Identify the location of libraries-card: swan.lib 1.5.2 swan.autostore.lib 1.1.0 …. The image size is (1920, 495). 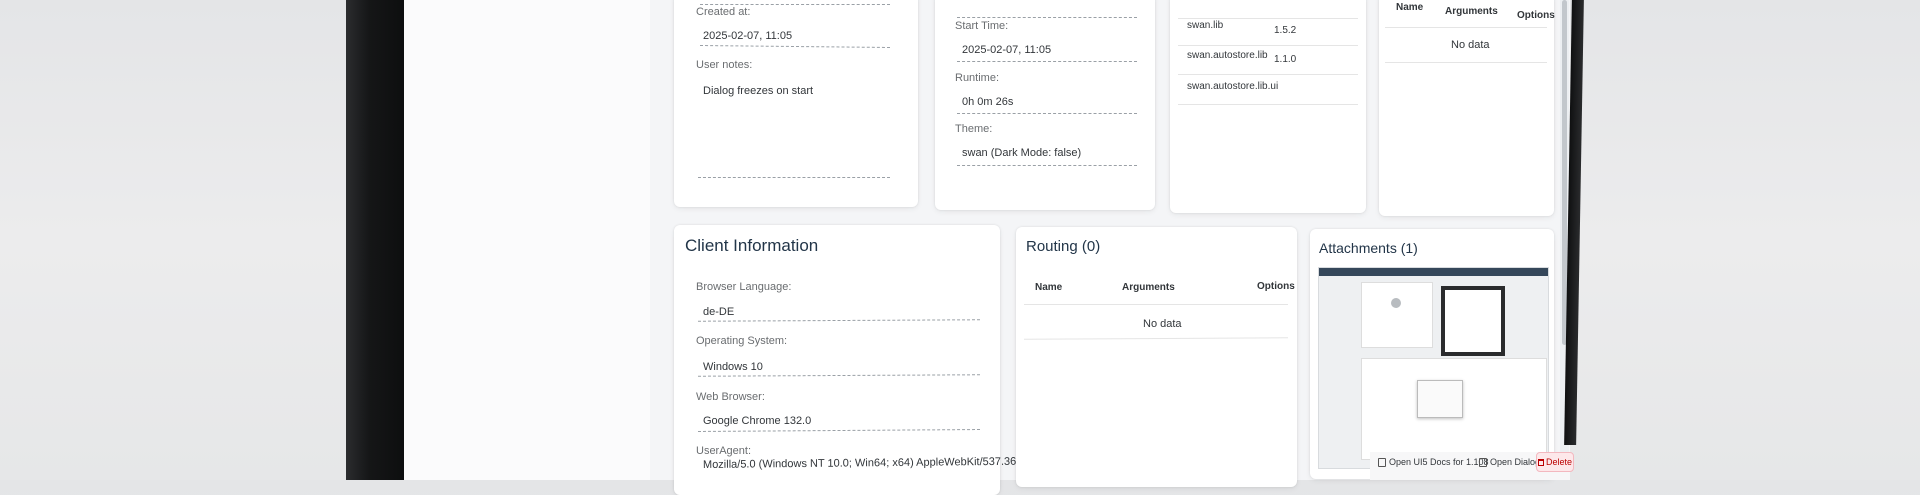
(1268, 106).